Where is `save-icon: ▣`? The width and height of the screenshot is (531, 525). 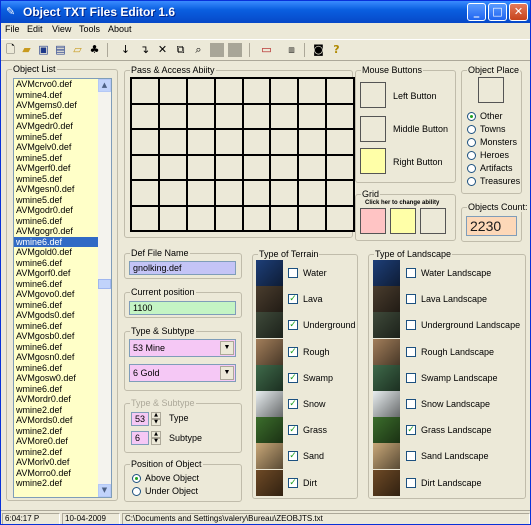
save-icon: ▣ is located at coordinates (43, 50).